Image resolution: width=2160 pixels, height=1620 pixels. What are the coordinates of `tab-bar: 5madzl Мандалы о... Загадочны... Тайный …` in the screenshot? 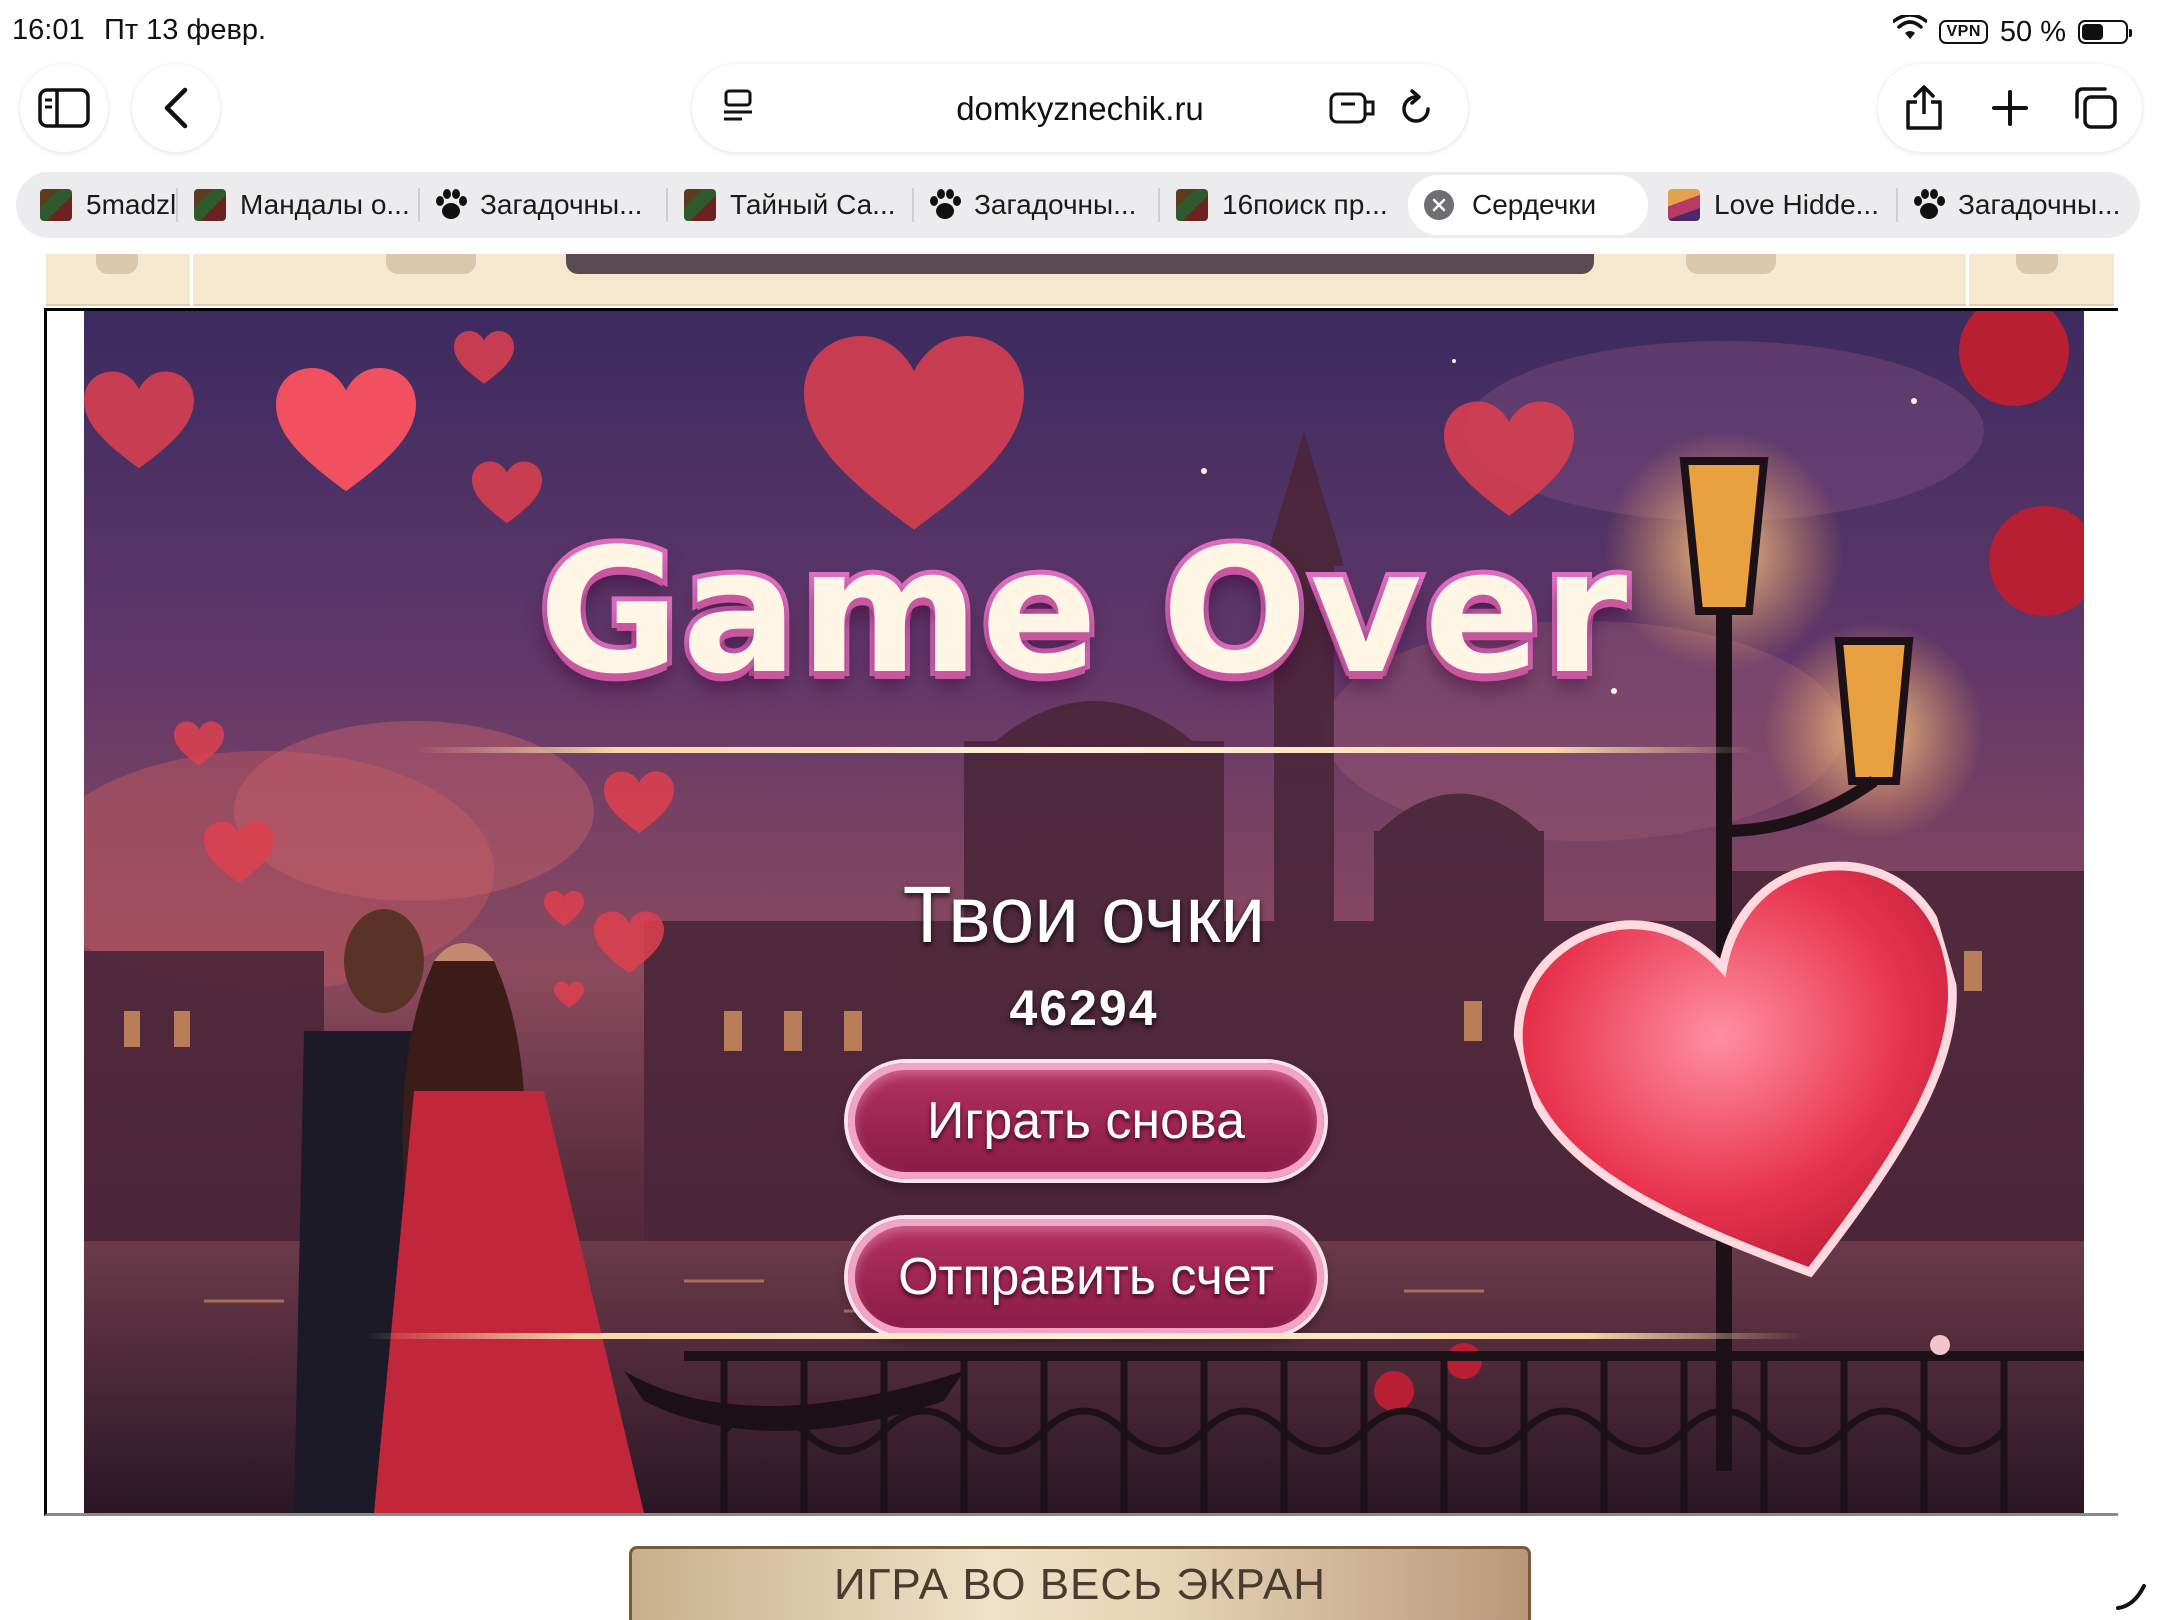 It's located at (1078, 205).